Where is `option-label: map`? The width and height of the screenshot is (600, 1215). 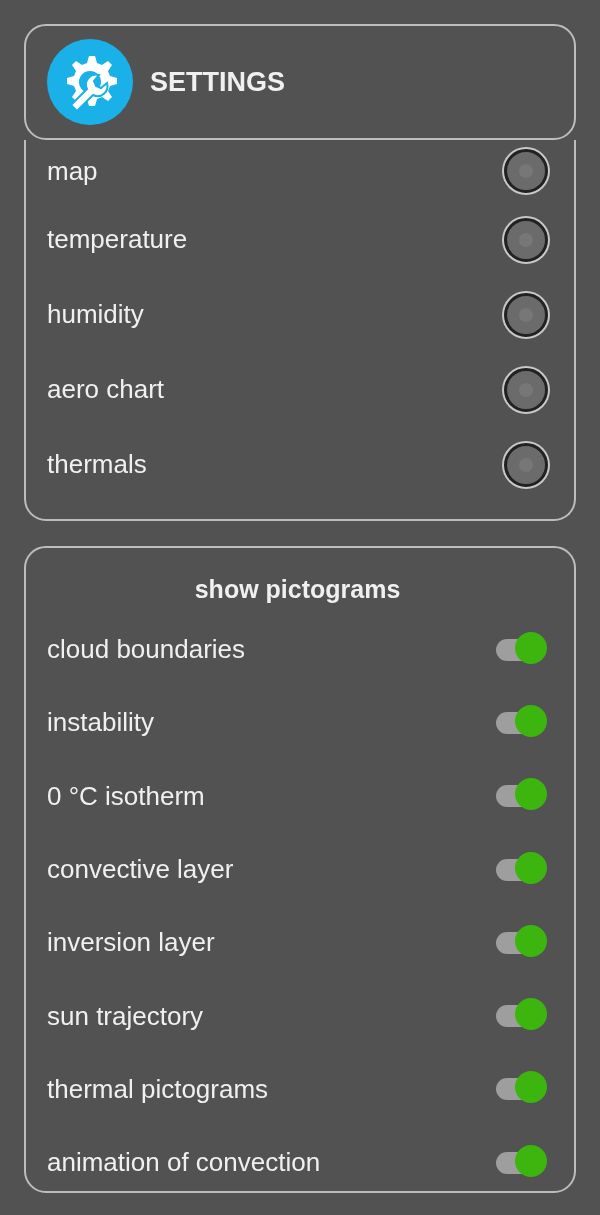 option-label: map is located at coordinates (72, 171).